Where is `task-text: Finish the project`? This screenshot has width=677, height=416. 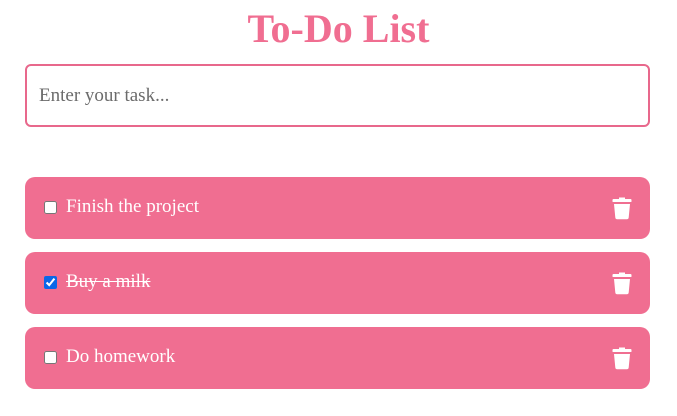
task-text: Finish the project is located at coordinates (132, 206).